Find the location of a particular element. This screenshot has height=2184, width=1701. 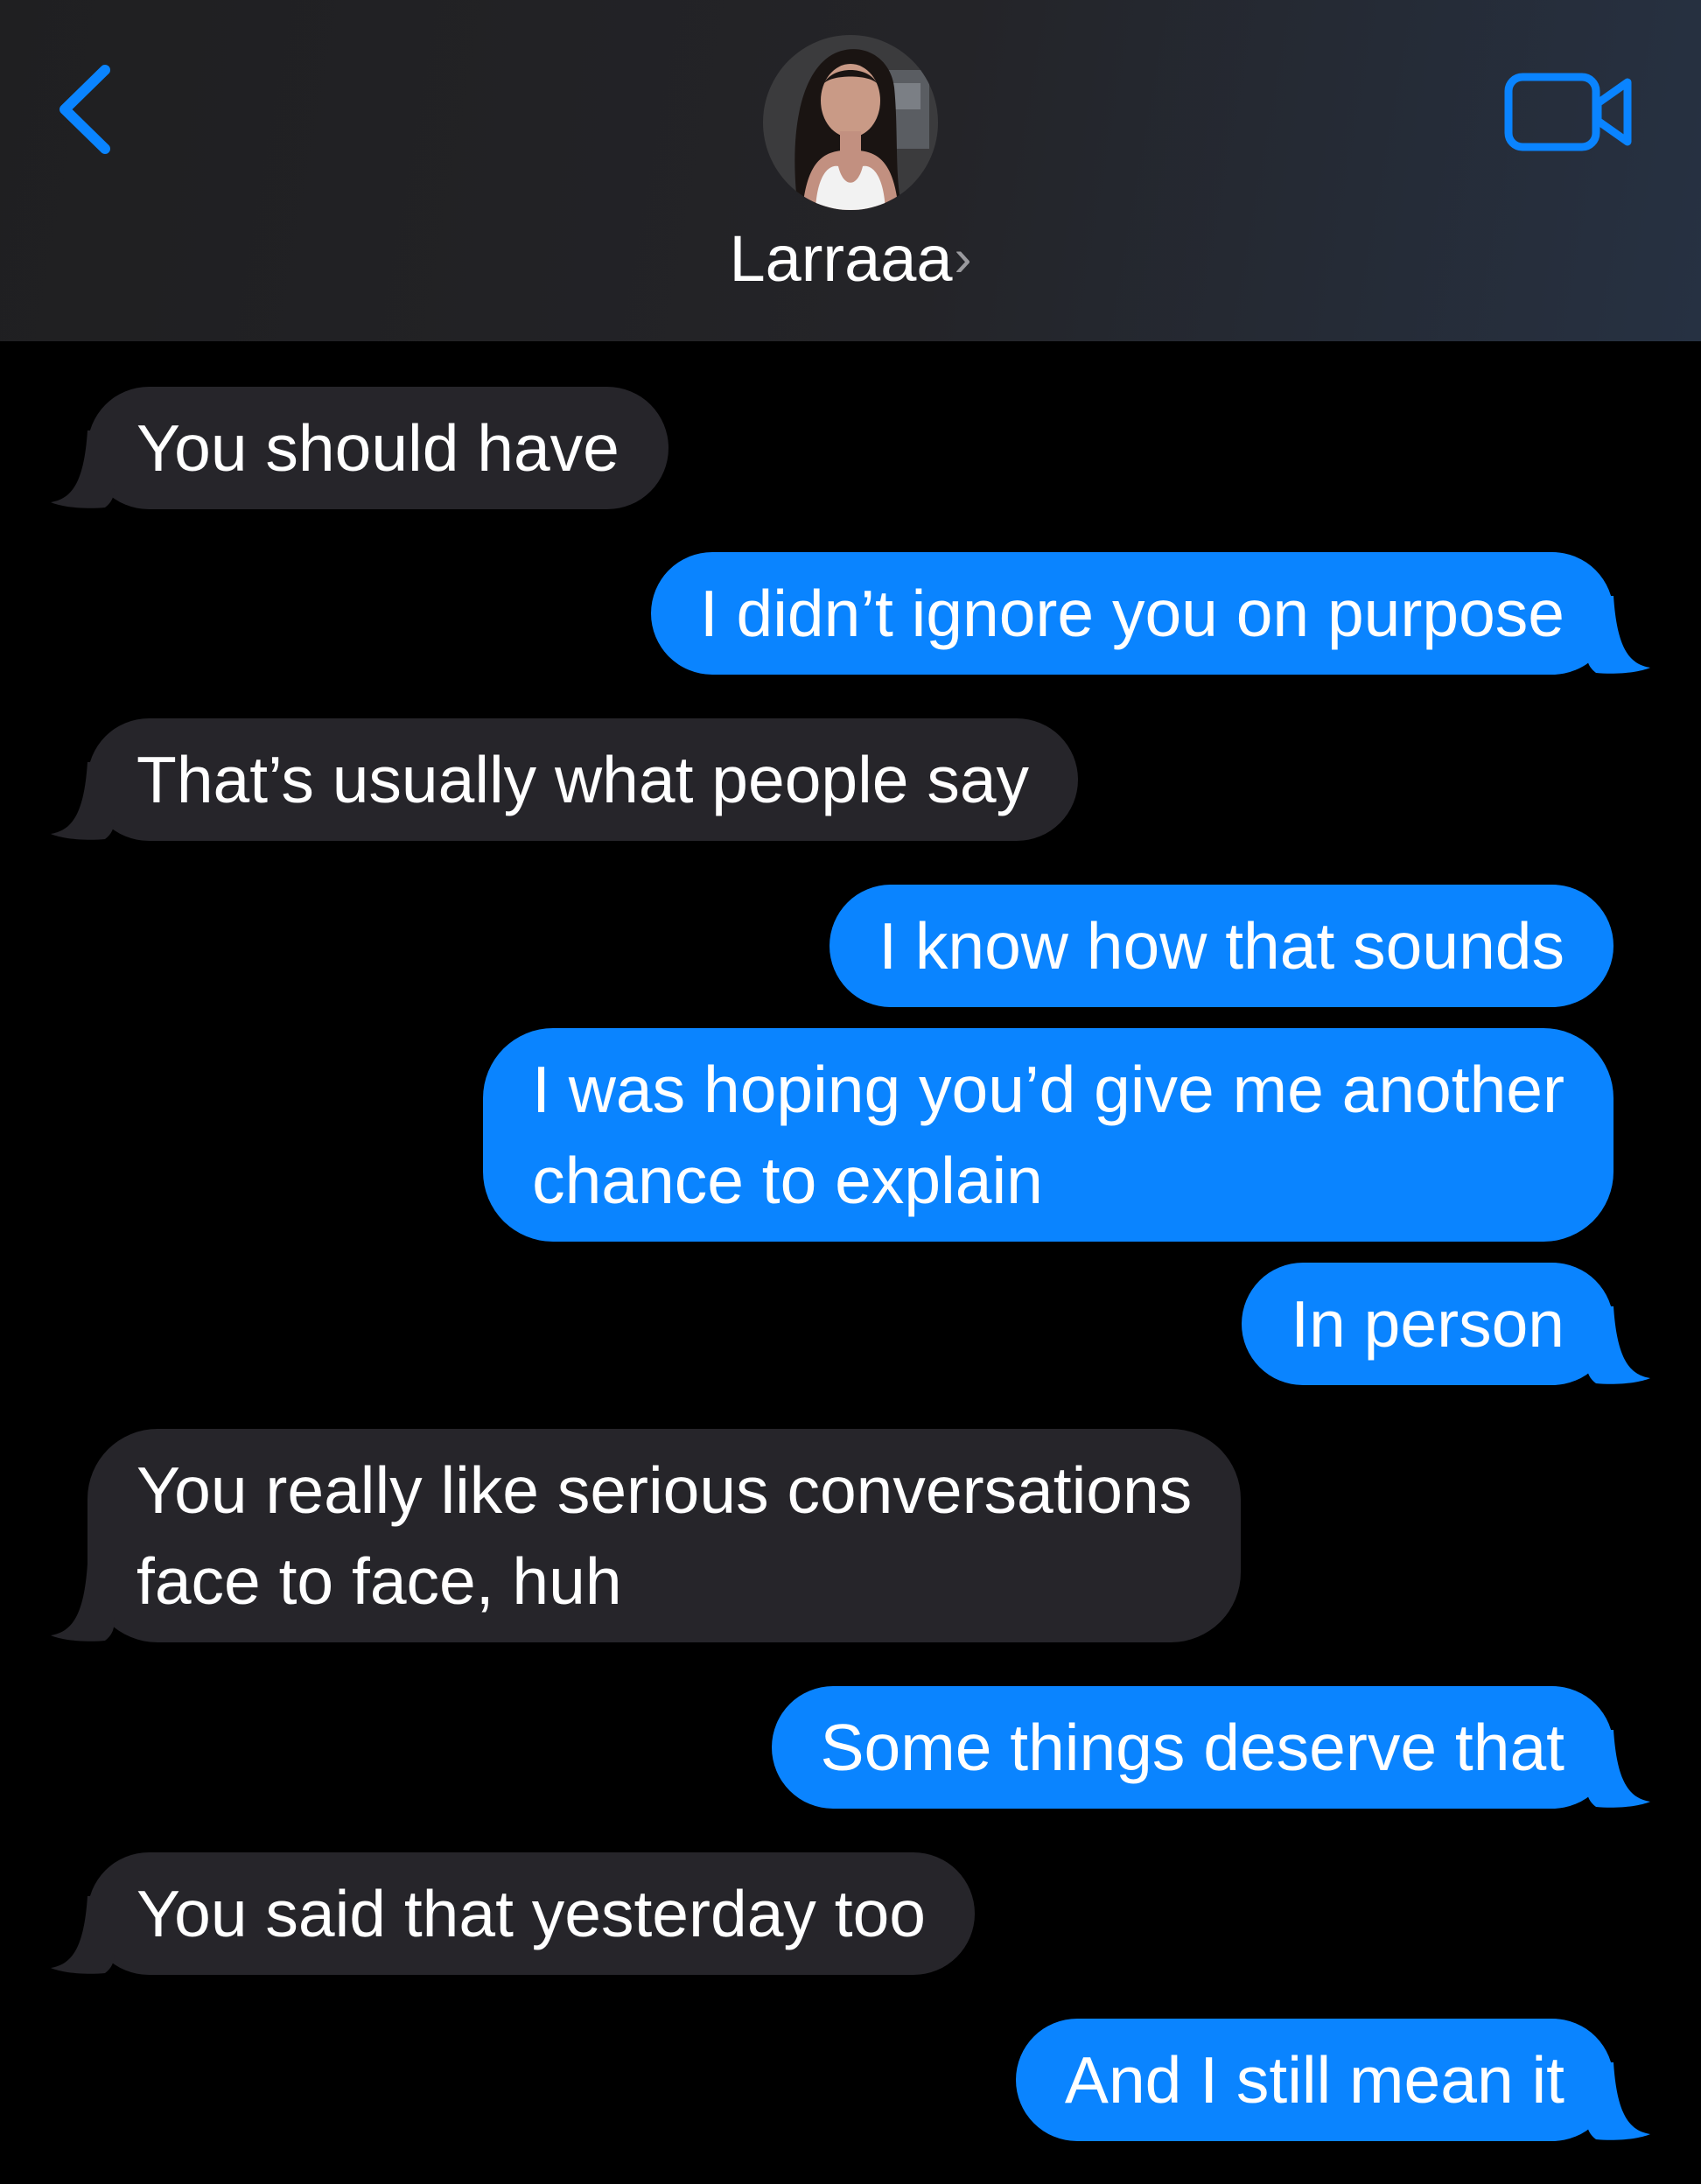

facetime-button is located at coordinates (1568, 114).